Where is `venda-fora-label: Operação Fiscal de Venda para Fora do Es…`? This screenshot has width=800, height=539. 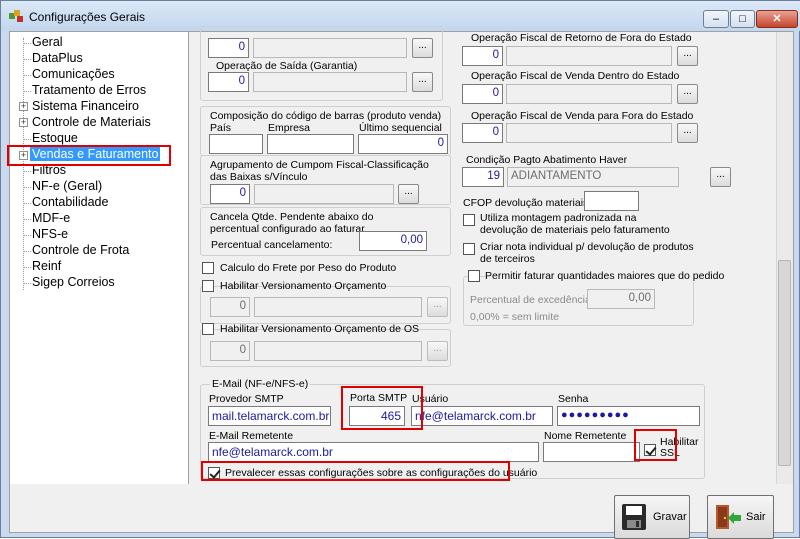
venda-fora-label: Operação Fiscal de Venda para Fora do Es… is located at coordinates (582, 116).